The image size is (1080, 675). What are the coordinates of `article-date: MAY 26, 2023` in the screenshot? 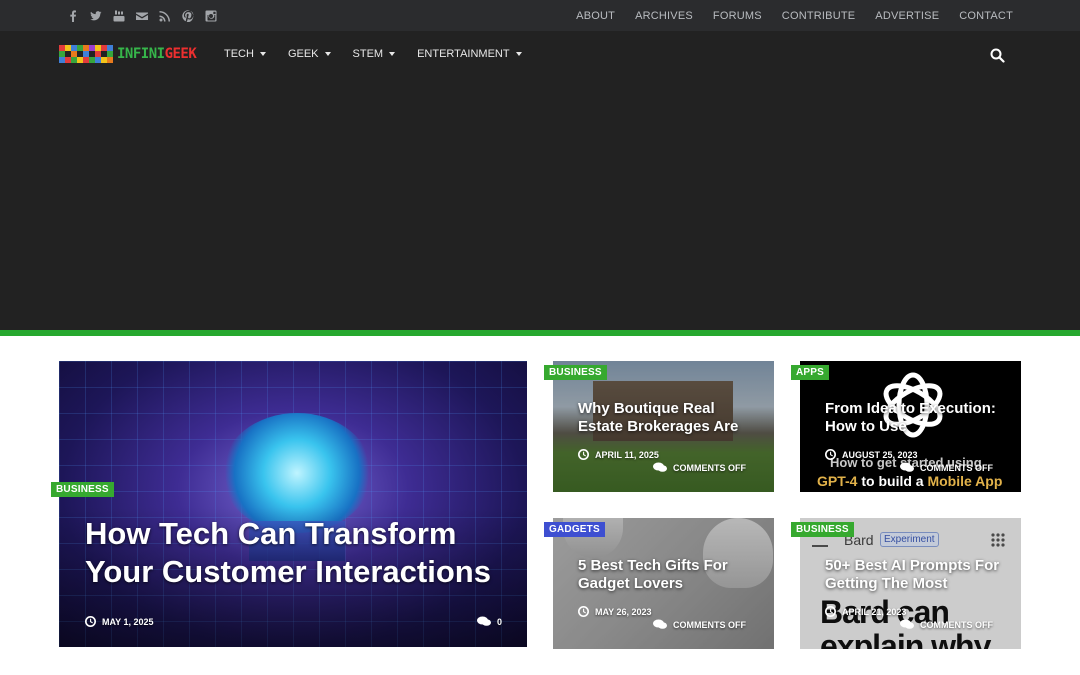 It's located at (615, 611).